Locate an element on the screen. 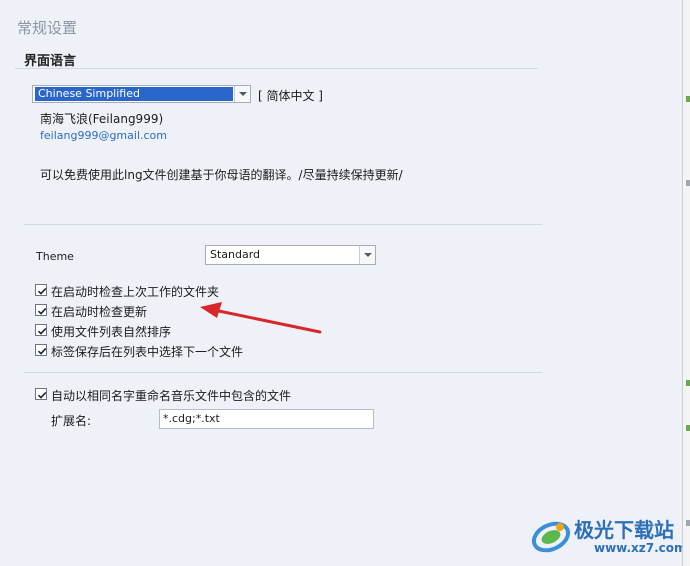 This screenshot has width=690, height=566. page-title: 常规设置 is located at coordinates (47, 28).